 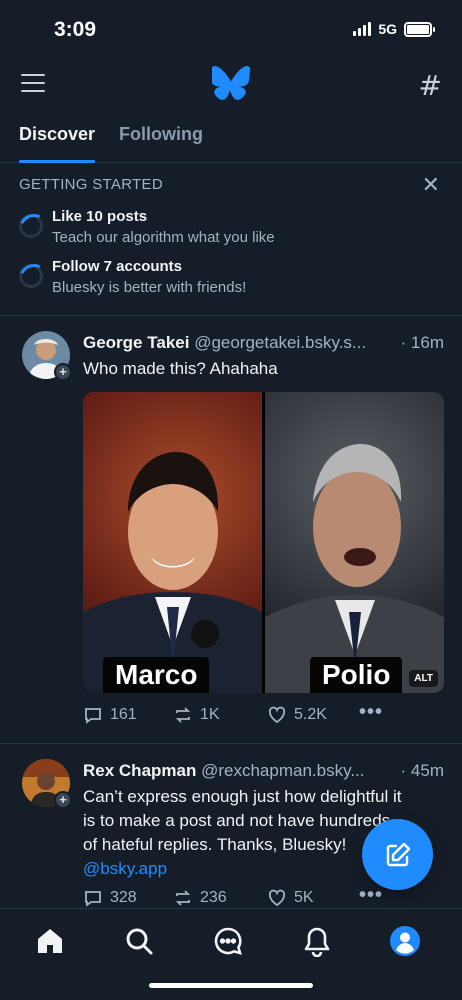 I want to click on butterfly-logo-icon, so click(x=231, y=83).